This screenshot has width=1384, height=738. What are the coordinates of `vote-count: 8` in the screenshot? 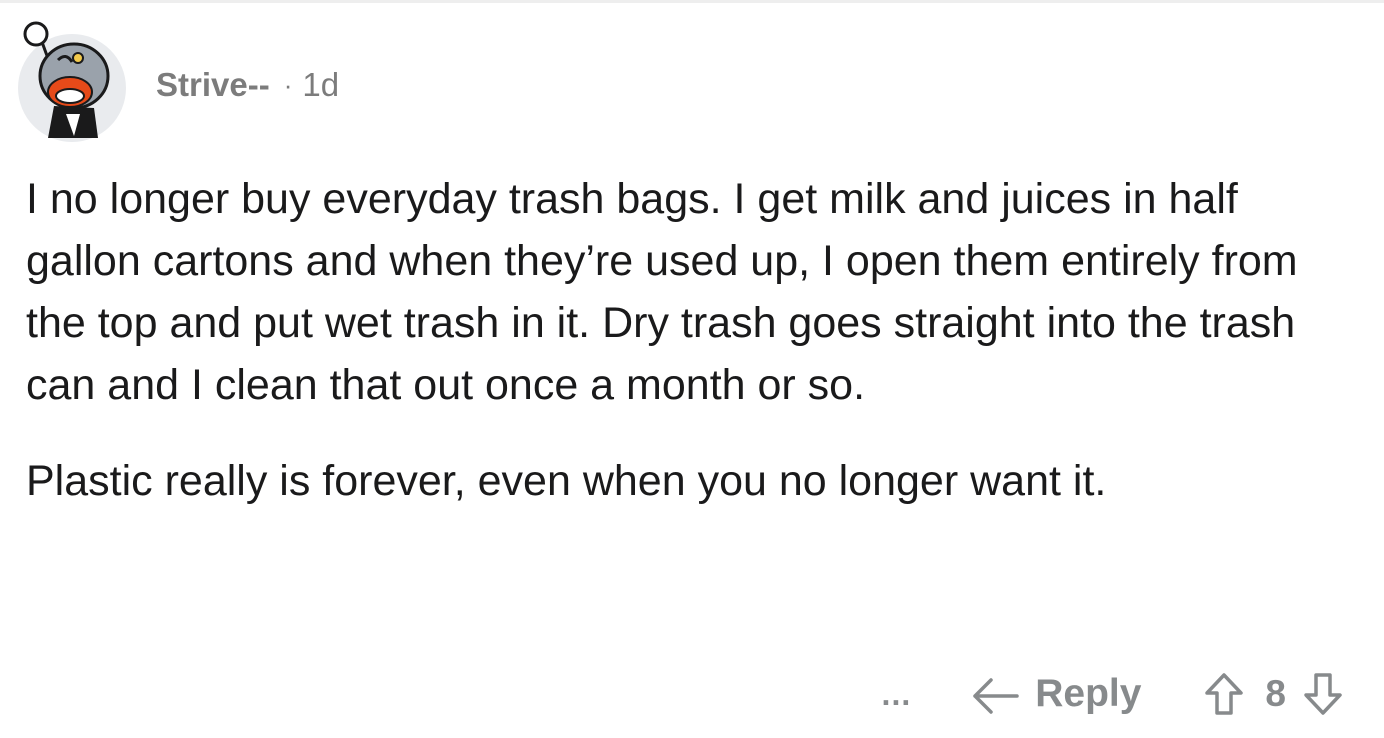 It's located at (1275, 693).